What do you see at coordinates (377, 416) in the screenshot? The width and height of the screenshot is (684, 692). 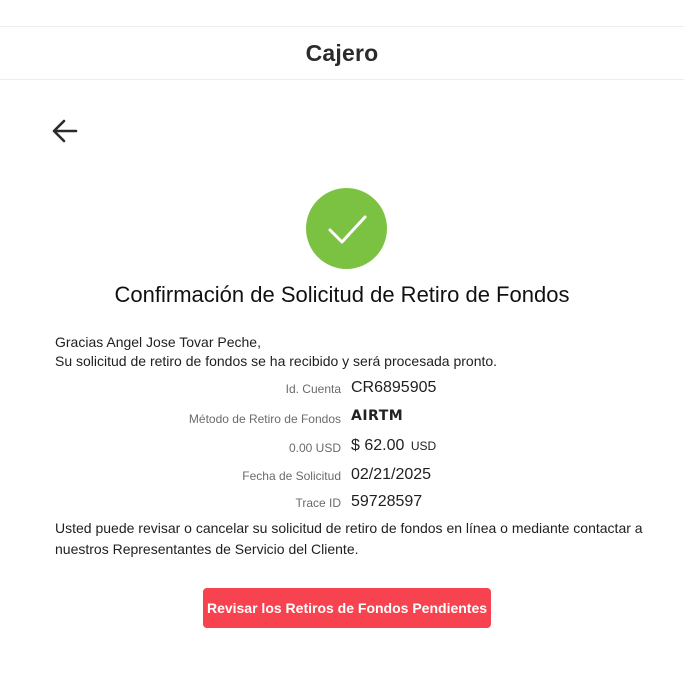 I see `airtm-logo: AIRTM` at bounding box center [377, 416].